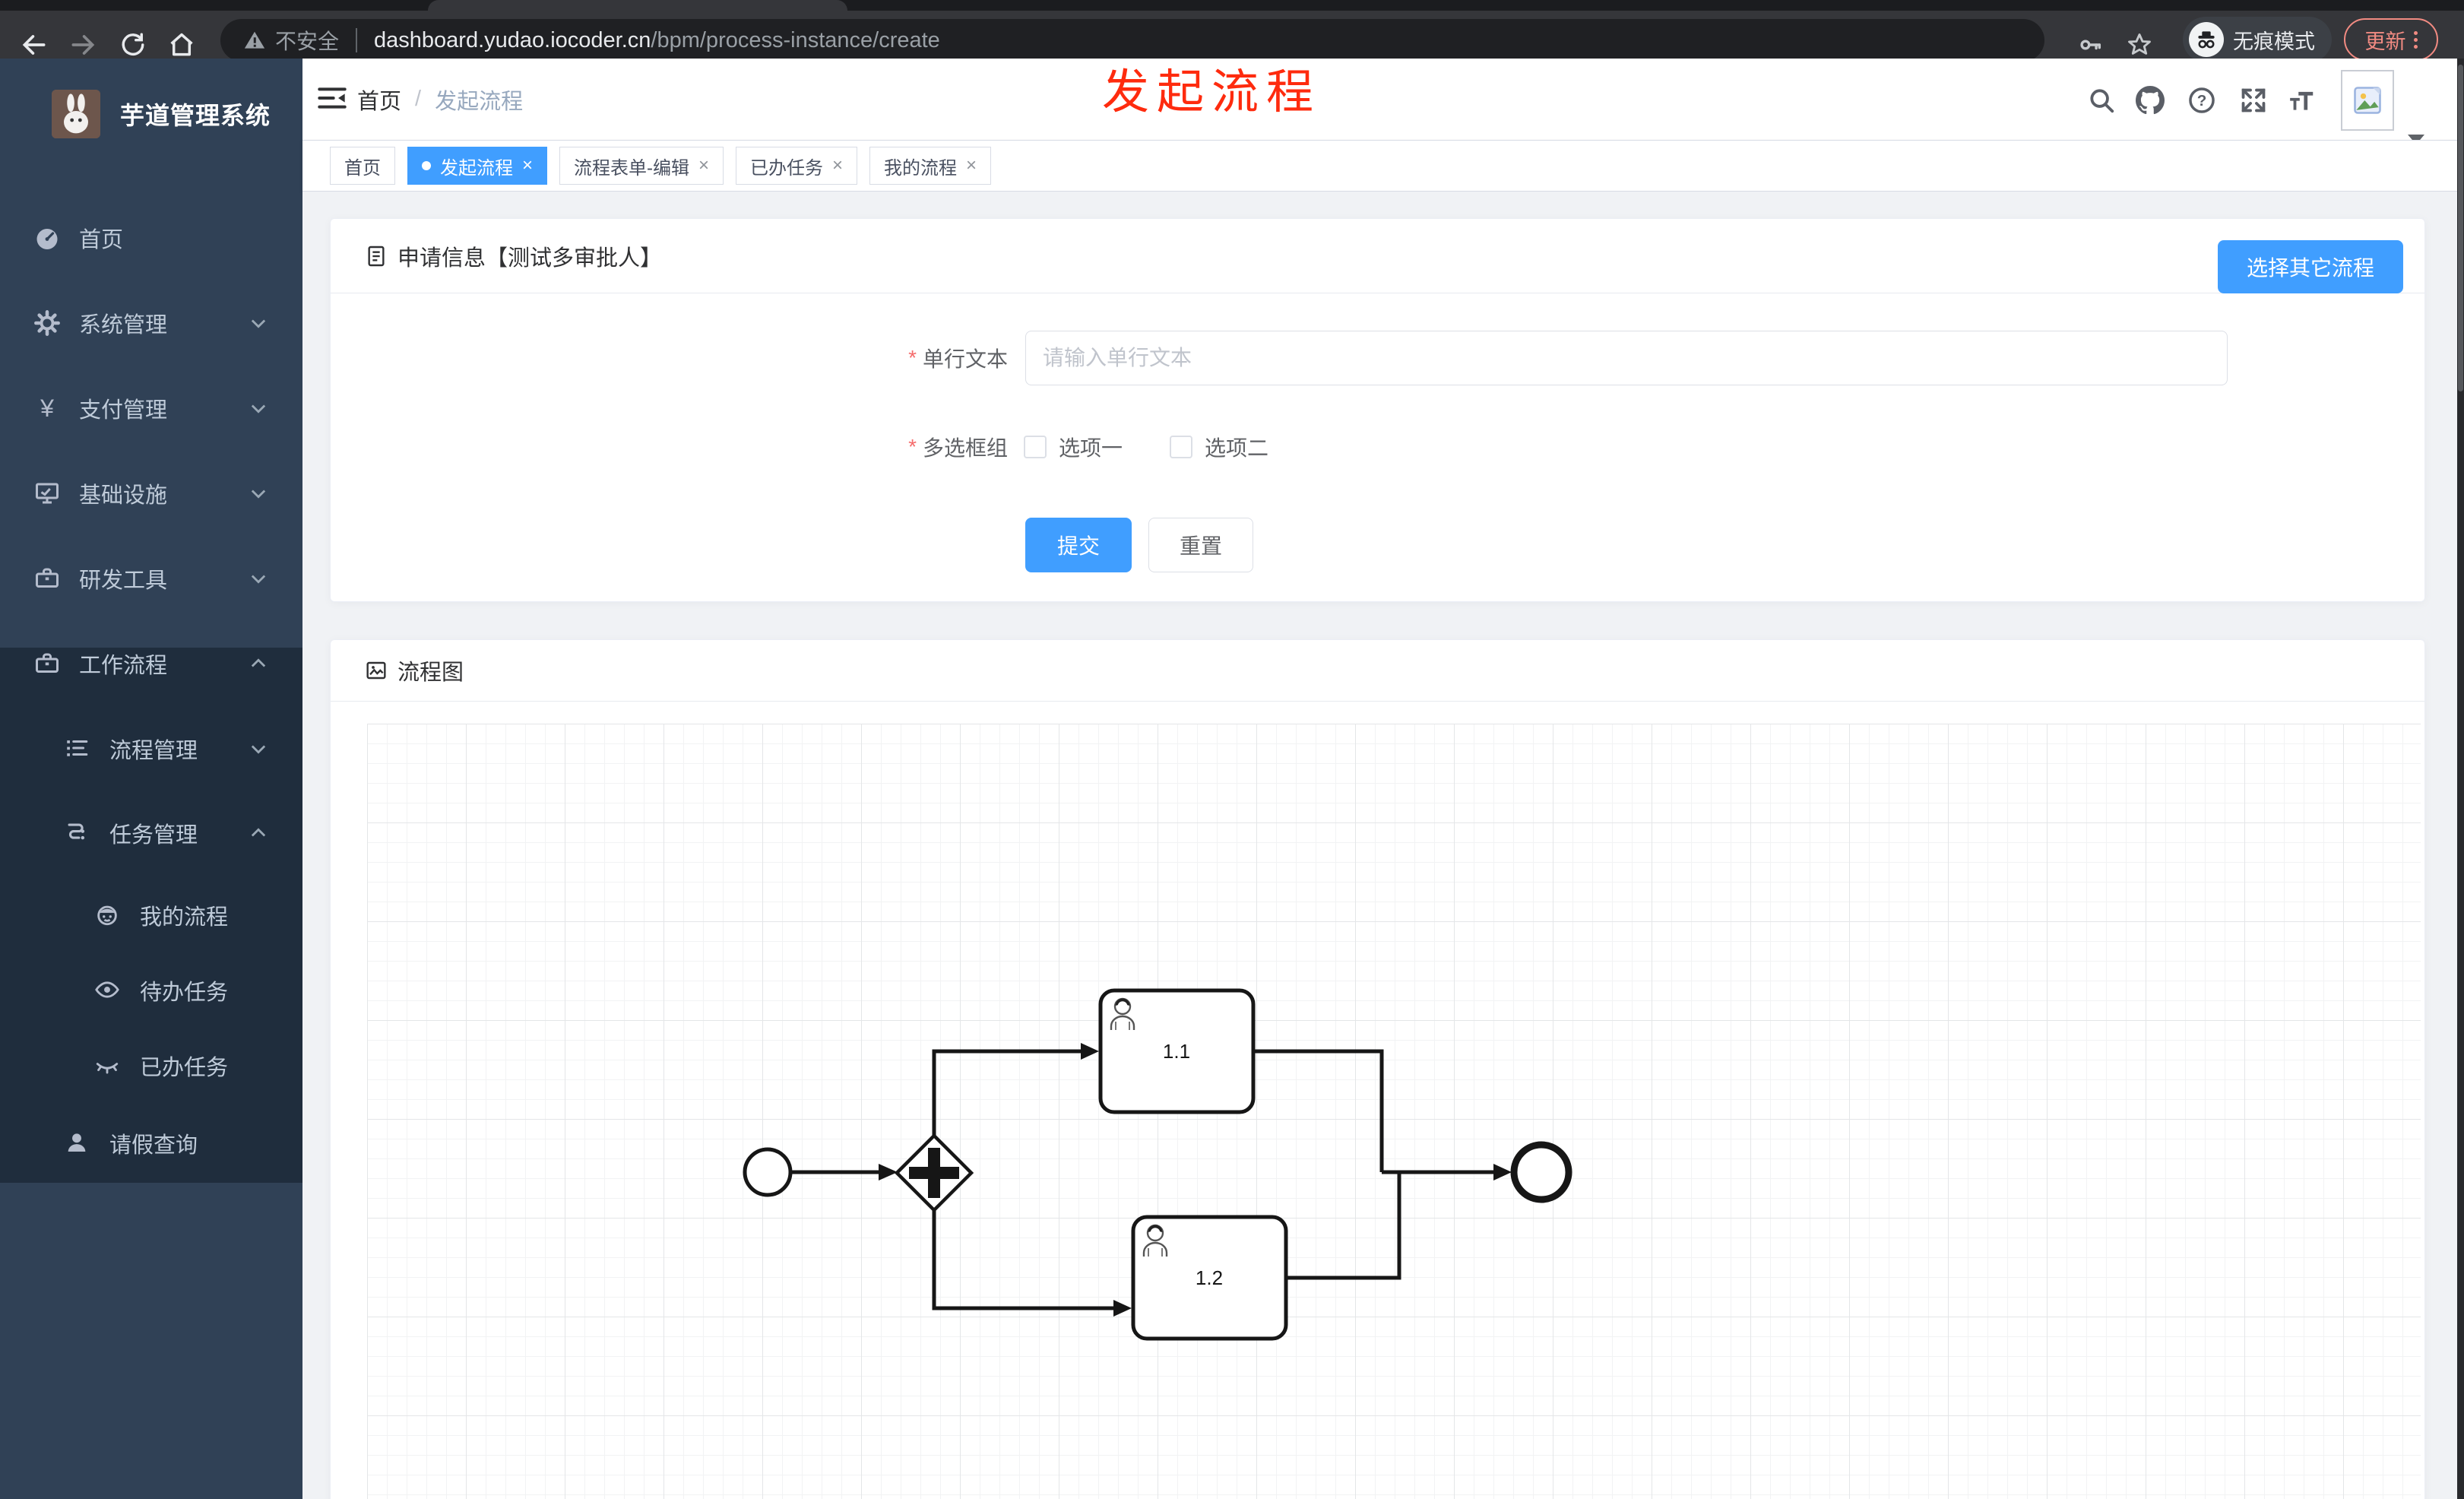  What do you see at coordinates (151, 409) in the screenshot?
I see `sidebar-item-payment: ¥ 支付管理` at bounding box center [151, 409].